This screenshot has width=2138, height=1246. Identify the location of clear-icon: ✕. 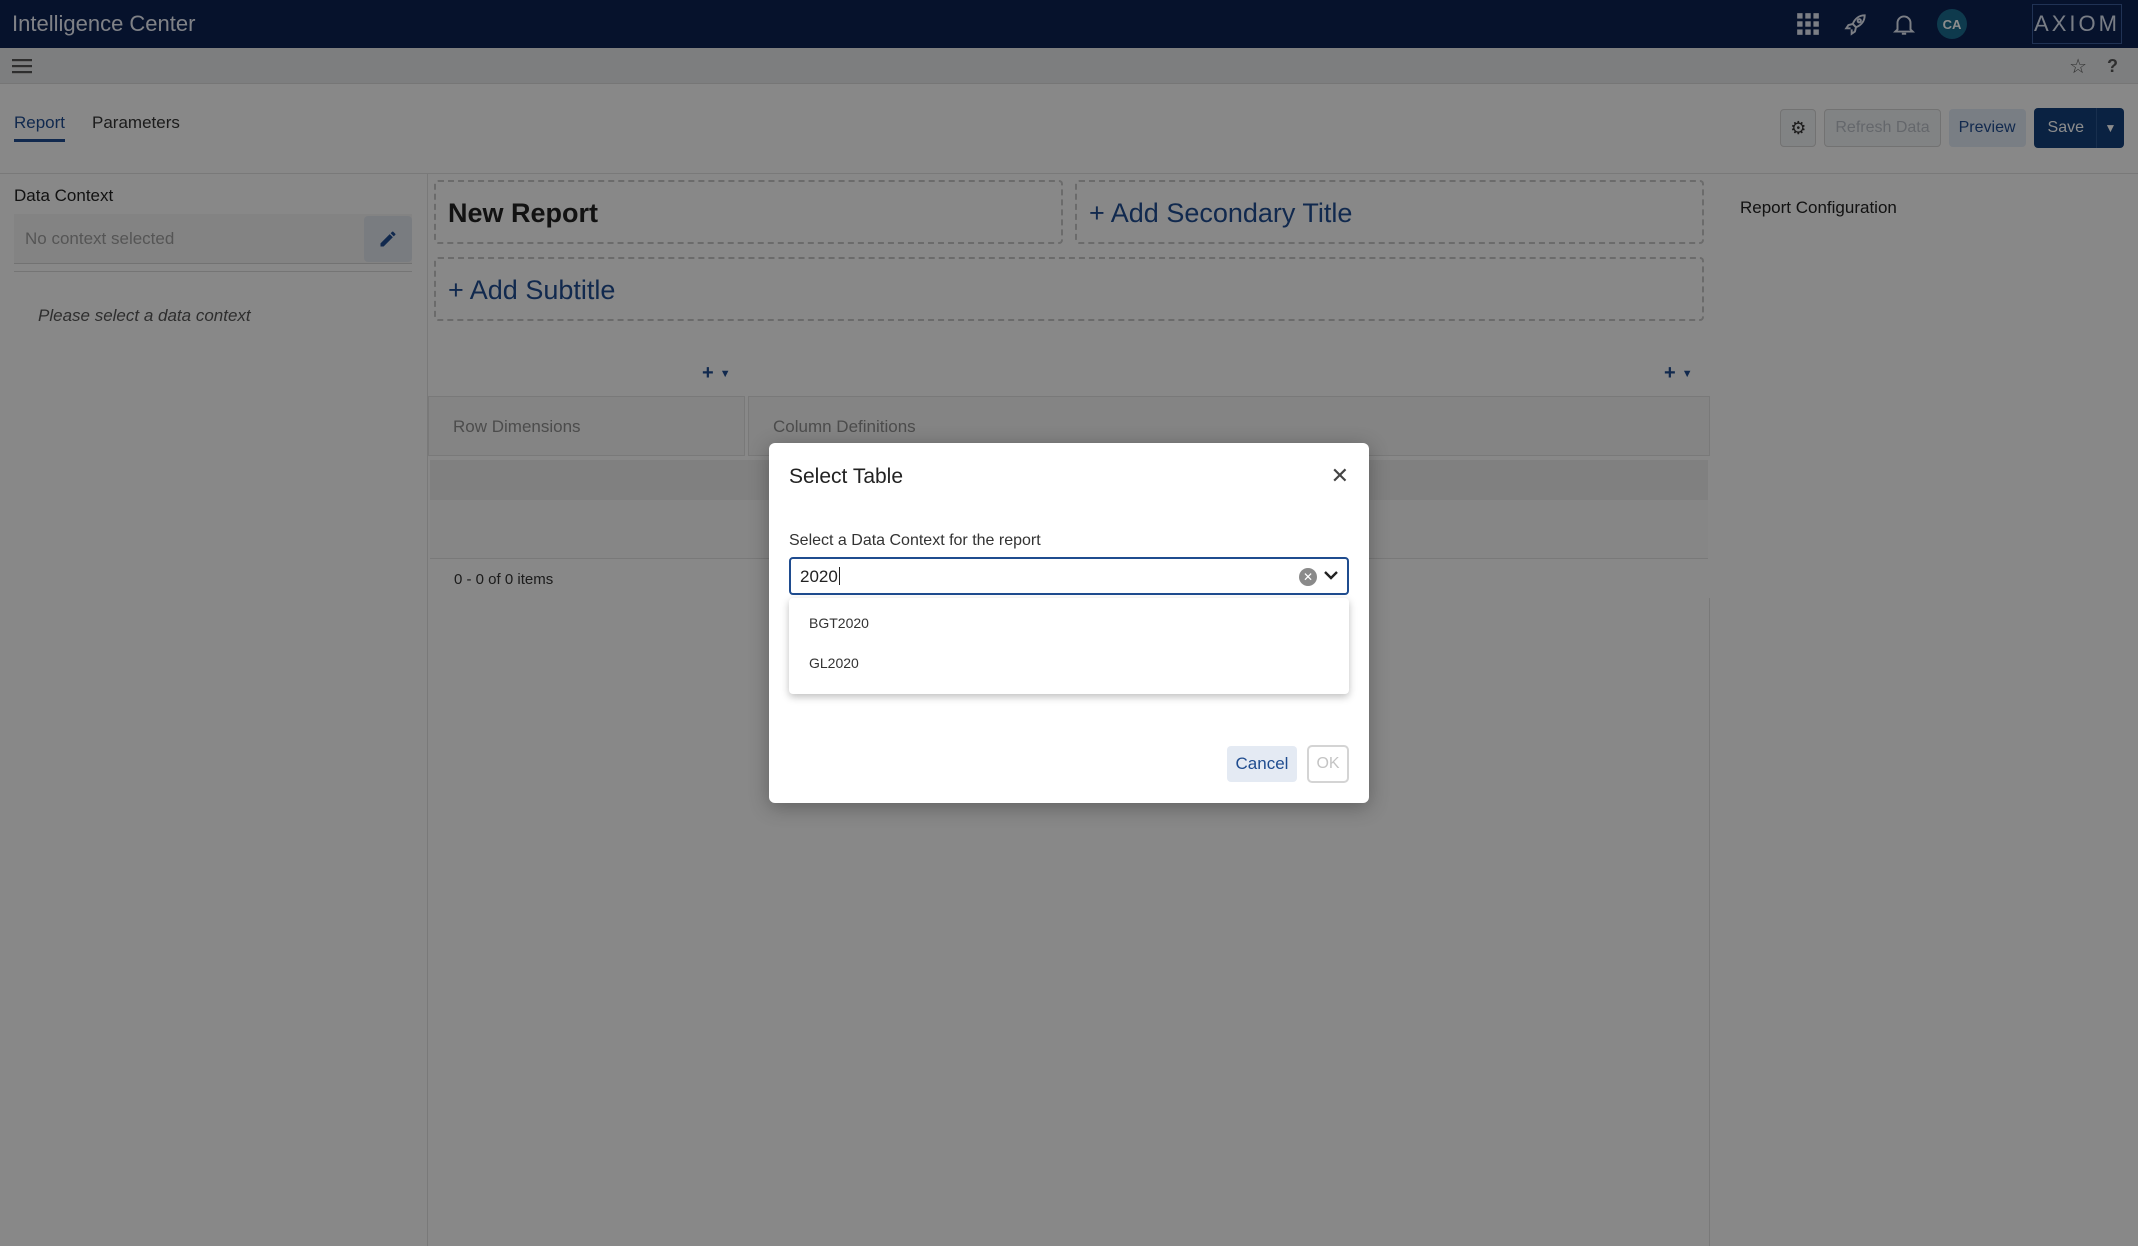
(1308, 577).